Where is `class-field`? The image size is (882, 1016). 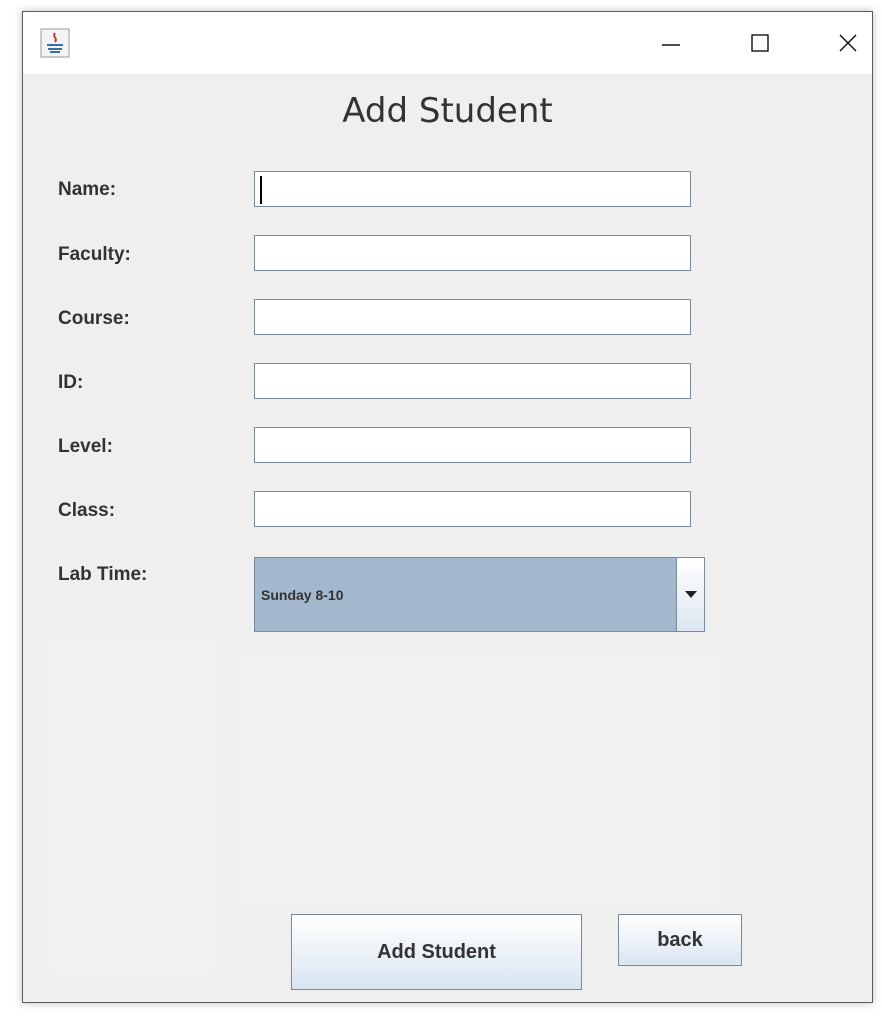 class-field is located at coordinates (472, 509).